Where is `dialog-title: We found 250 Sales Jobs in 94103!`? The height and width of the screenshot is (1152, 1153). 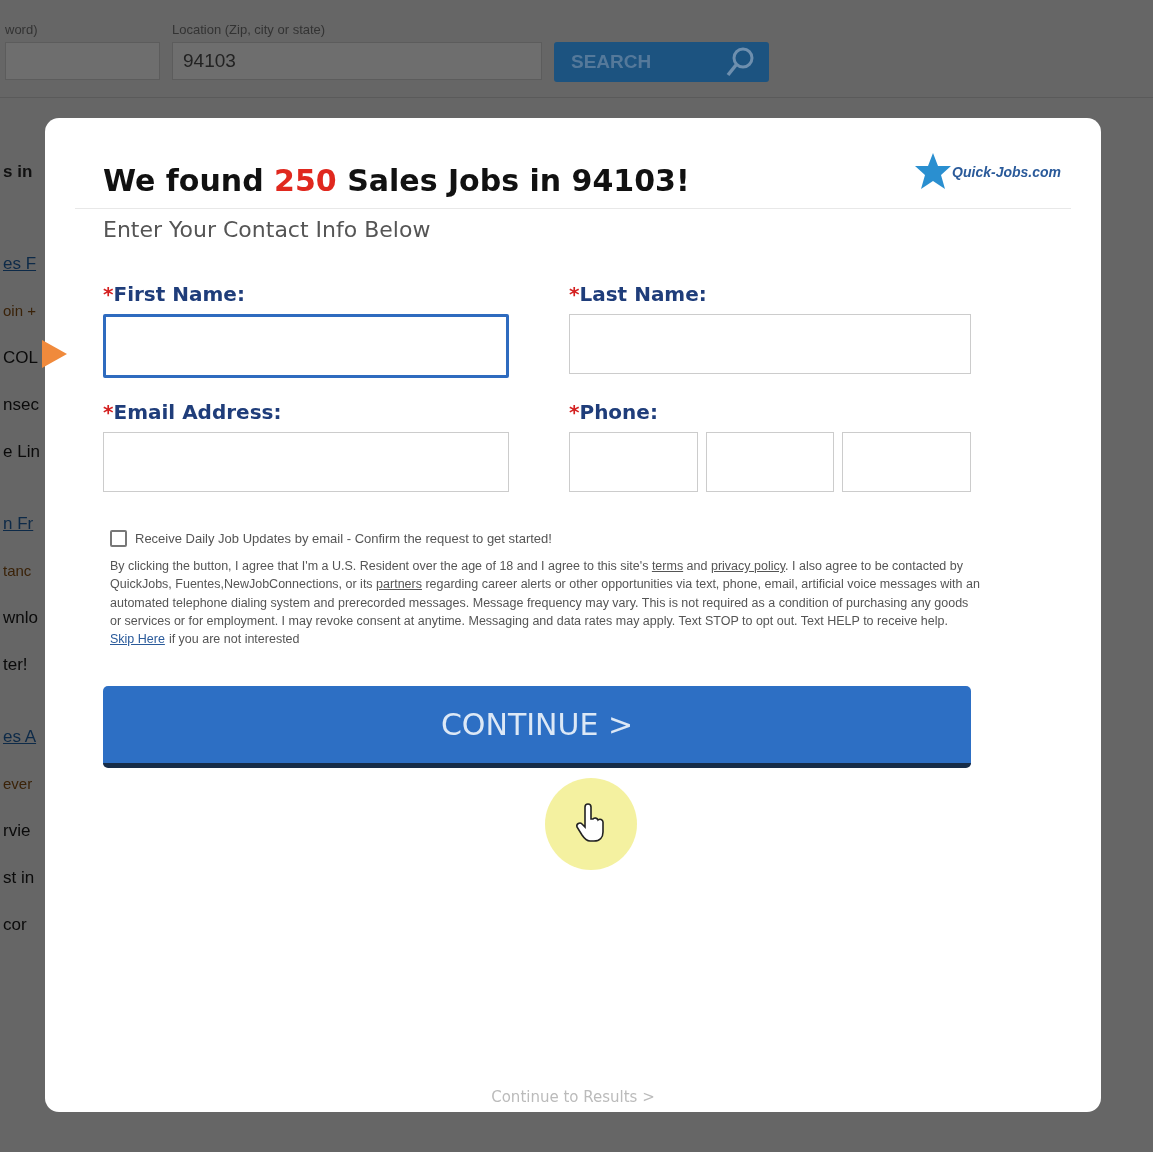
dialog-title: We found 250 Sales Jobs in 94103! is located at coordinates (396, 180).